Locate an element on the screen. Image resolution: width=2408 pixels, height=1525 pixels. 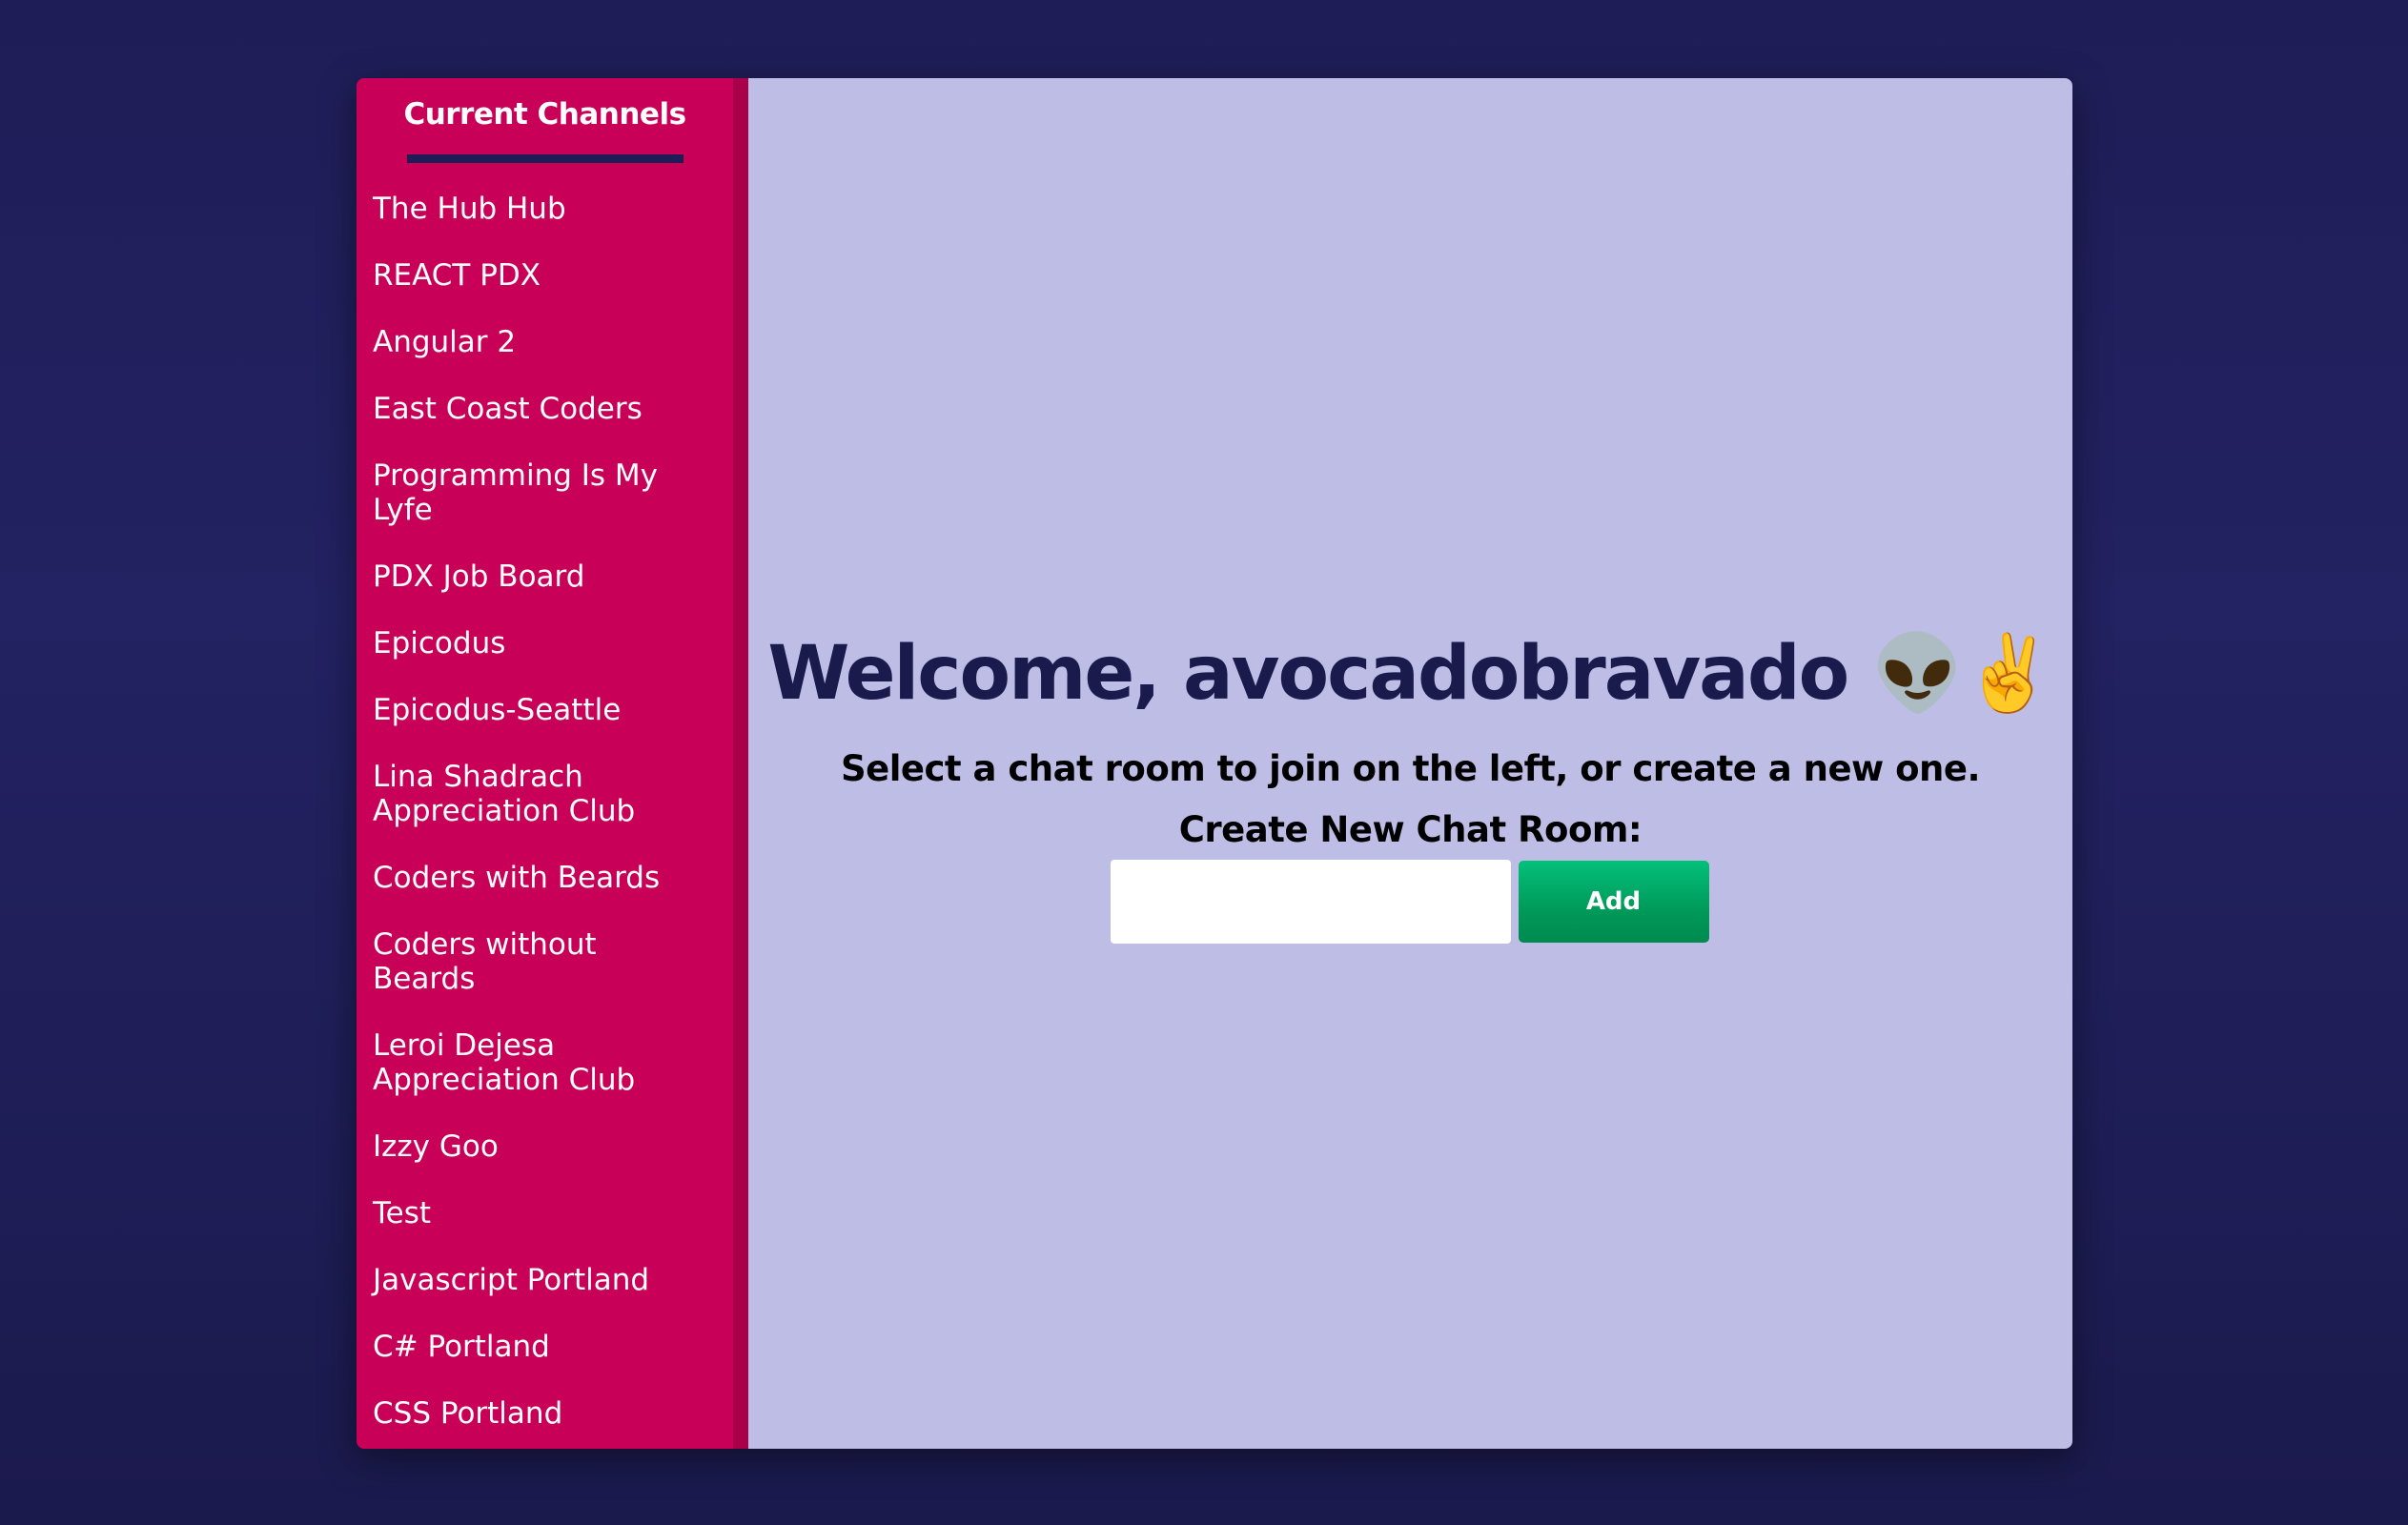
sidebar-title-underline is located at coordinates (545, 158).